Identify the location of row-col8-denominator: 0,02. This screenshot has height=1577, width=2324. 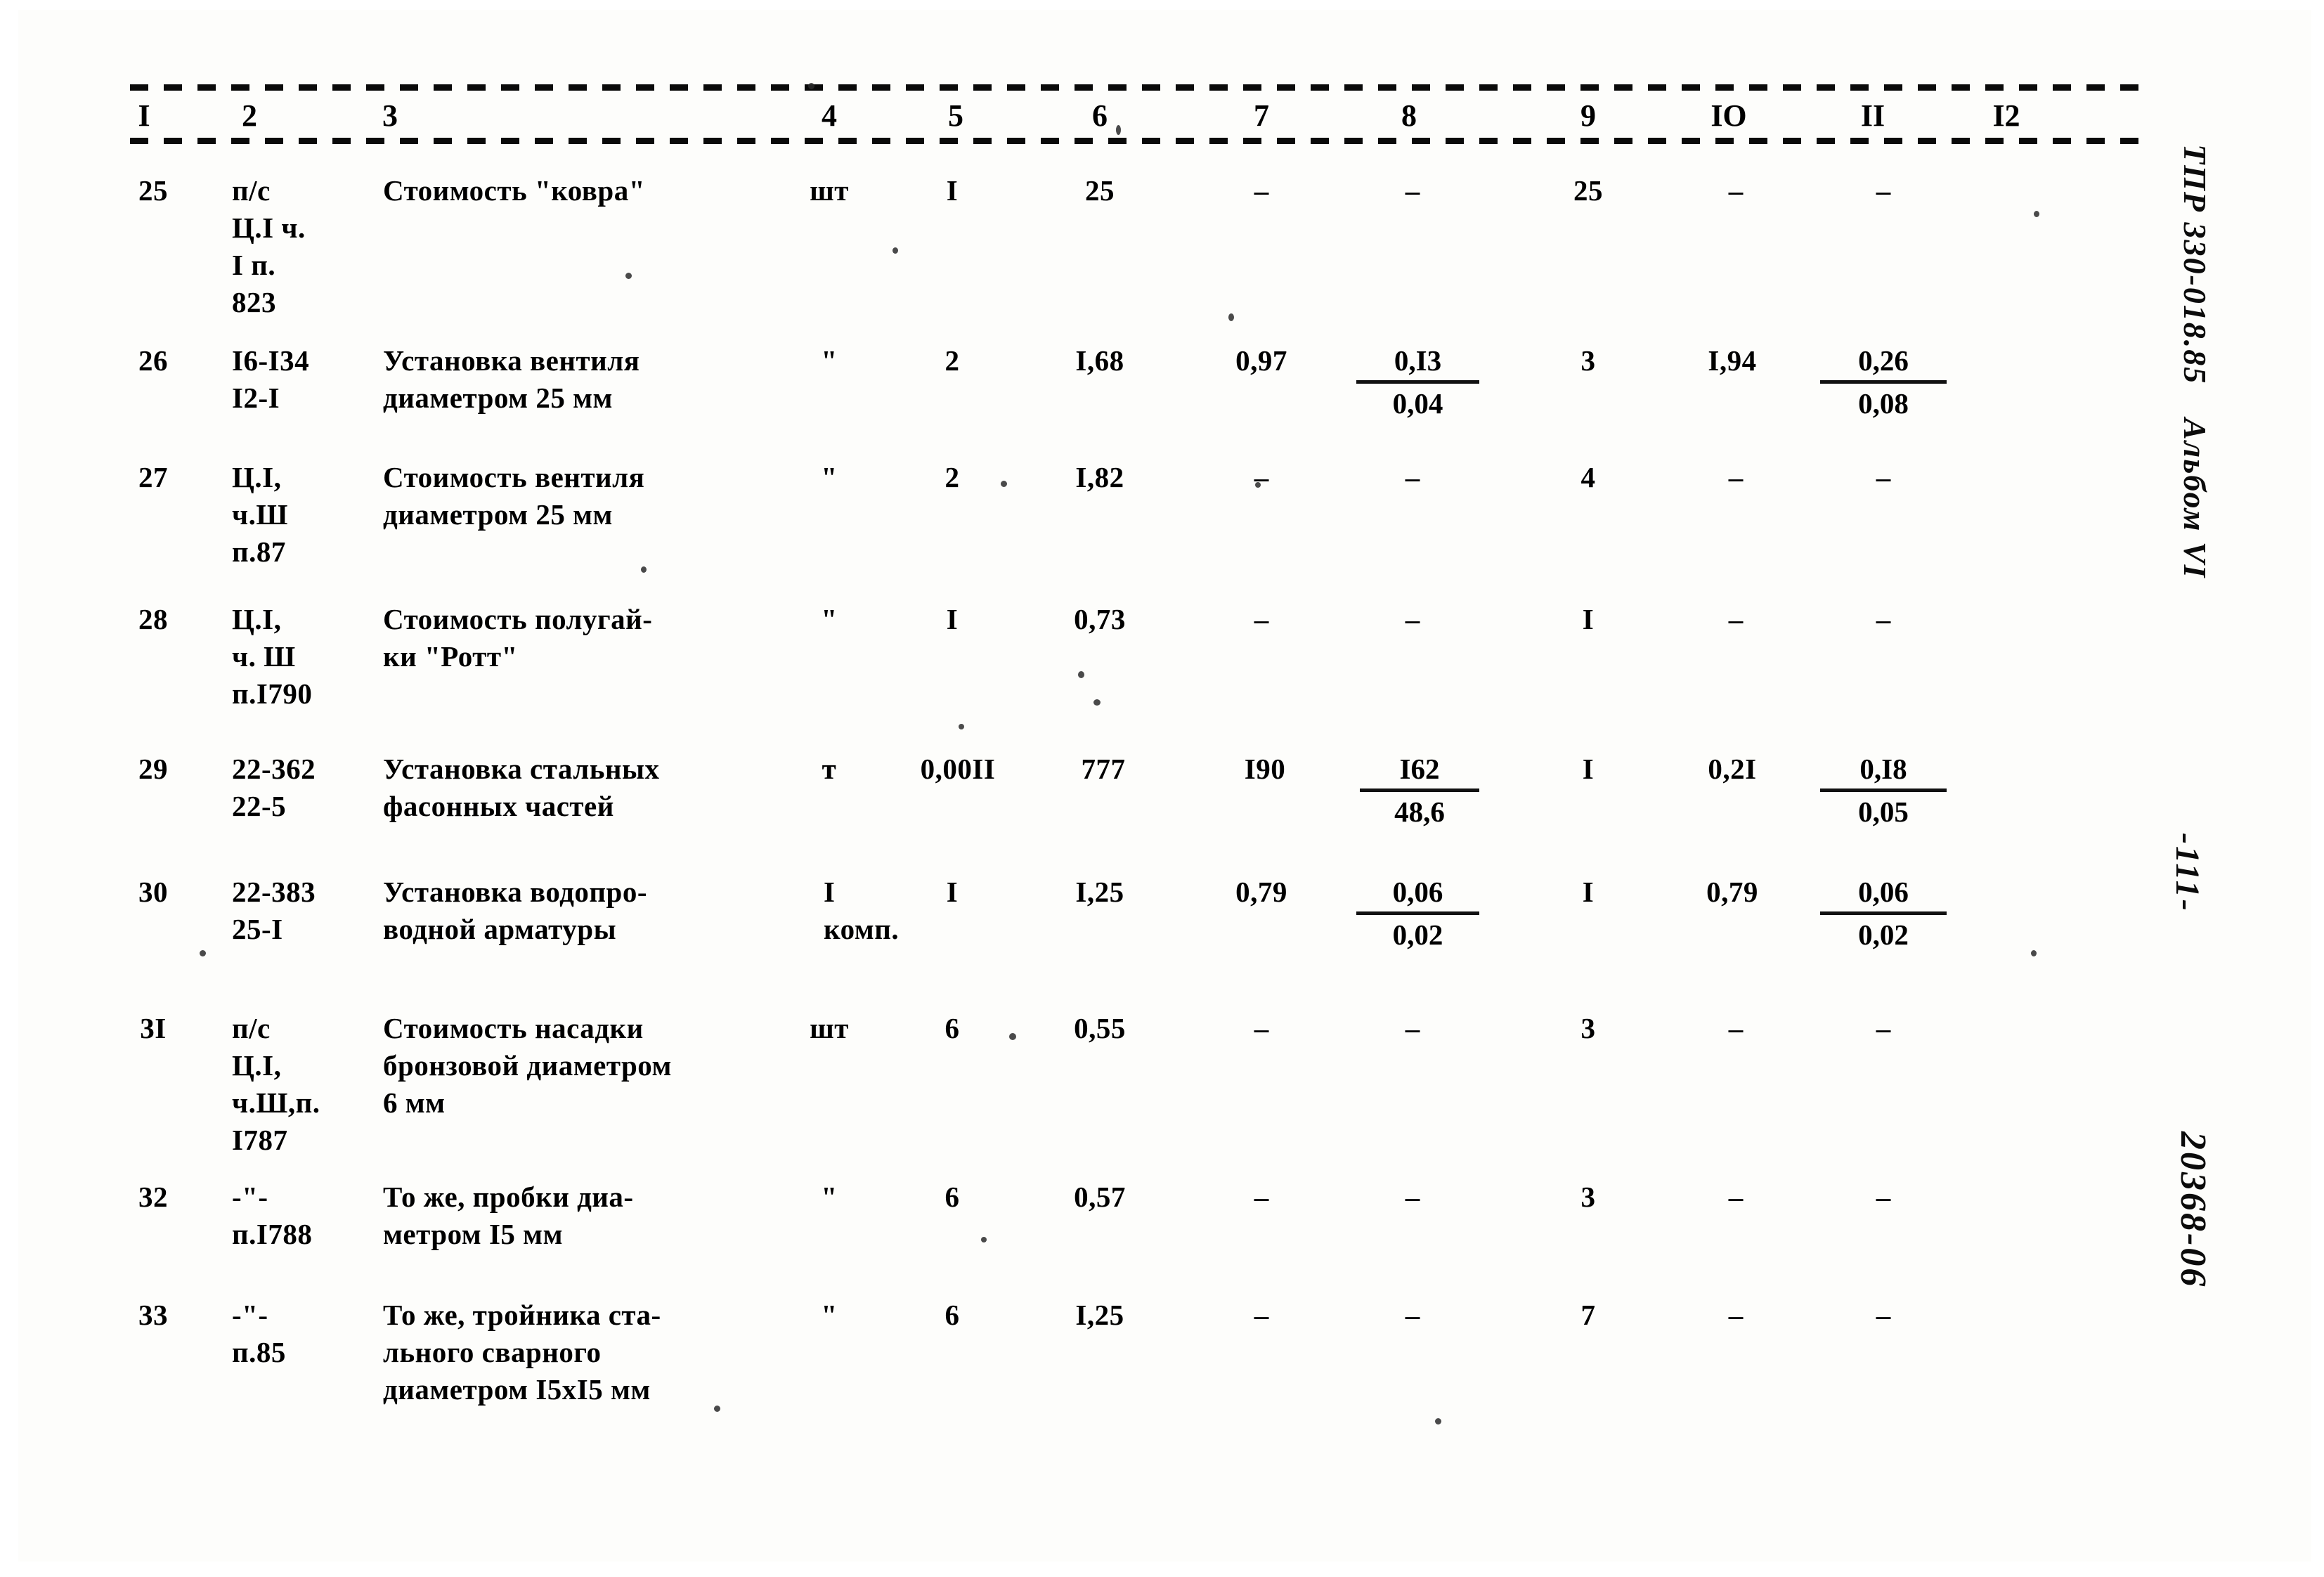
(1417, 935).